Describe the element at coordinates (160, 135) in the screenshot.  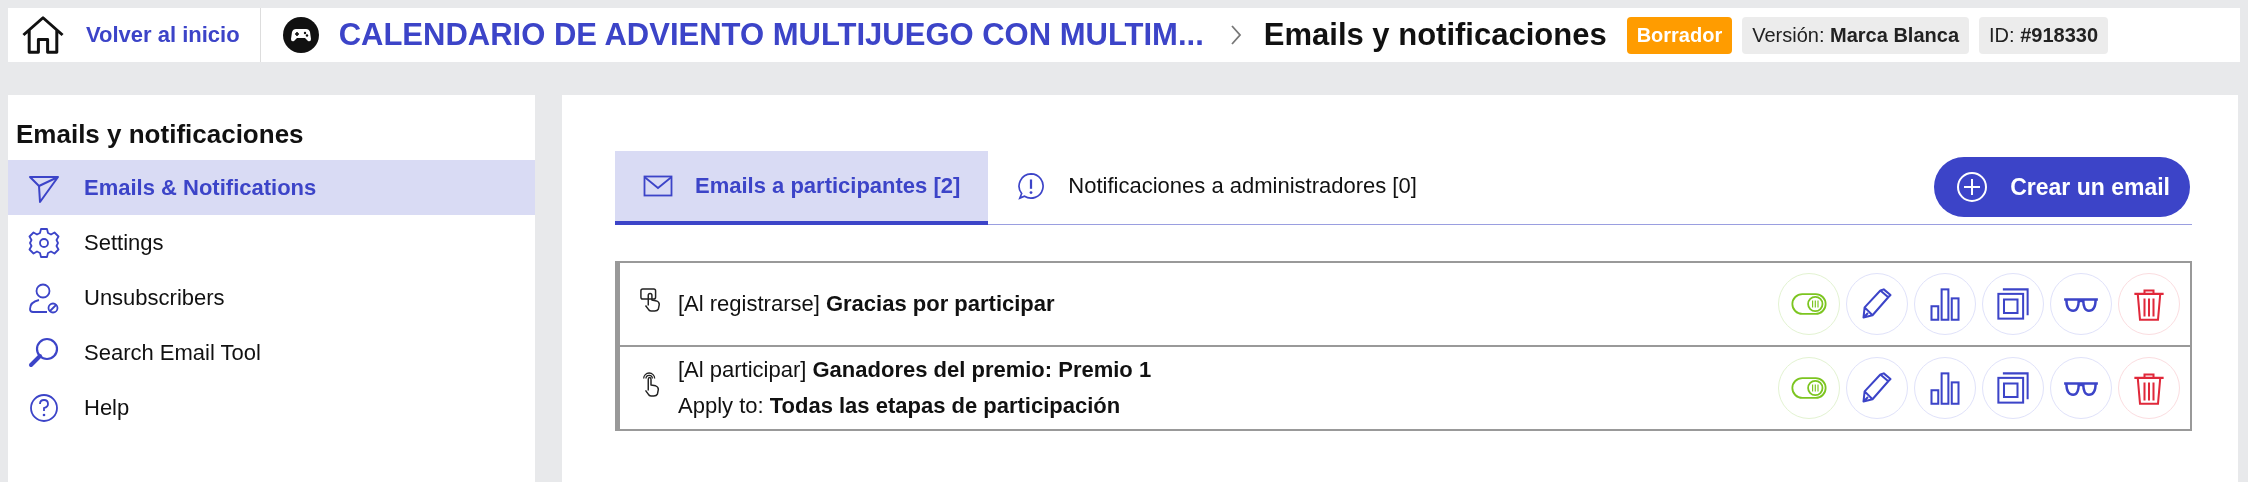
I see `sidebar-title: Emails y notificaciones` at that location.